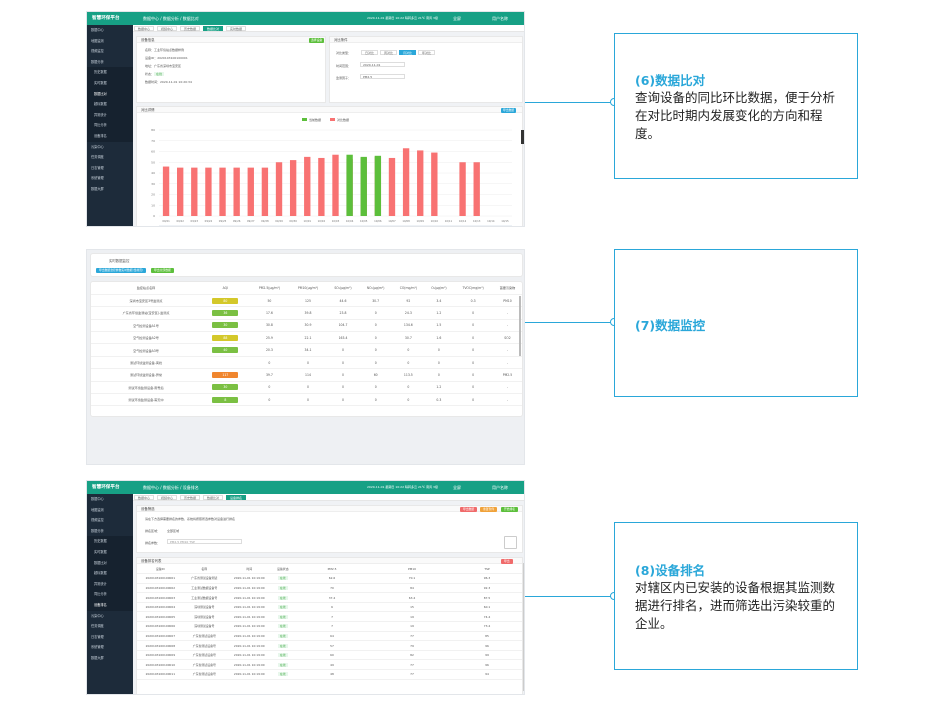 This screenshot has width=945, height=705. Describe the element at coordinates (212, 28) in the screenshot. I see `tab-active: 数据比对` at that location.